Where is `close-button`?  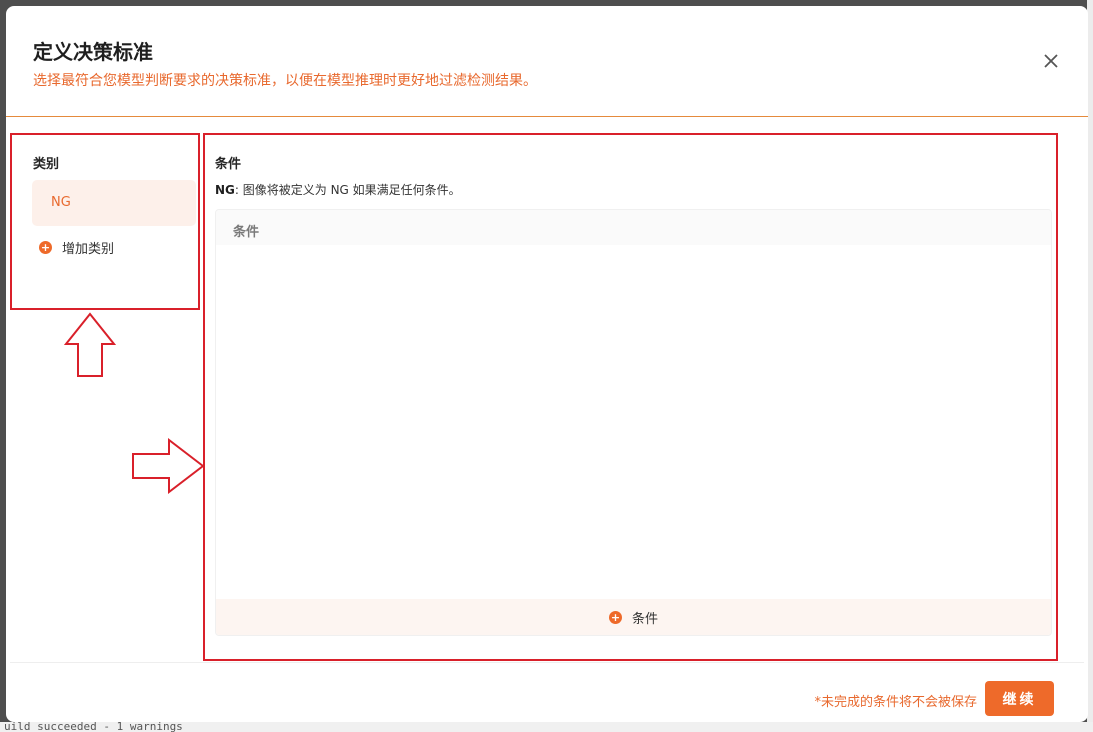
close-button is located at coordinates (1051, 61).